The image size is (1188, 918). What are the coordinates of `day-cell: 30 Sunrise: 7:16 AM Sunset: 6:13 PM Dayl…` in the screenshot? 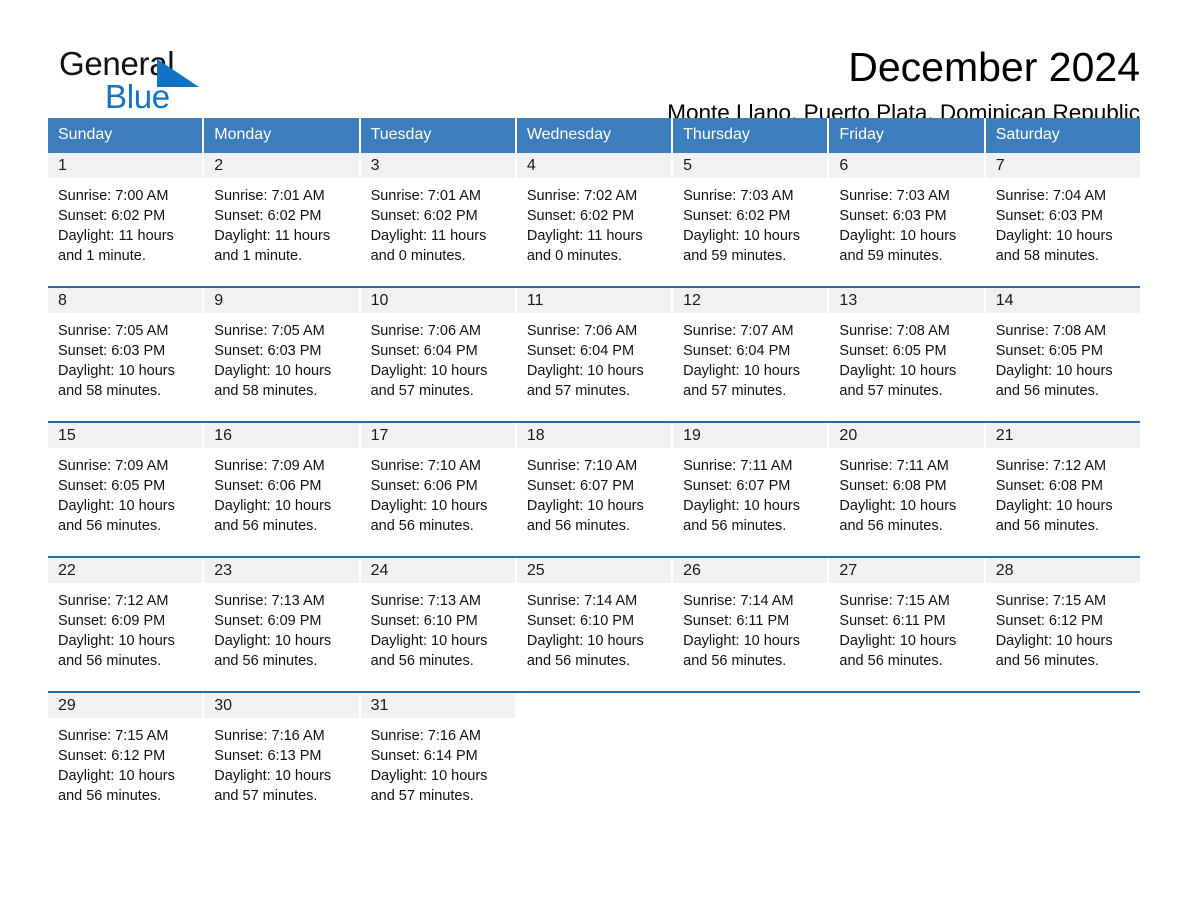 It's located at (281, 759).